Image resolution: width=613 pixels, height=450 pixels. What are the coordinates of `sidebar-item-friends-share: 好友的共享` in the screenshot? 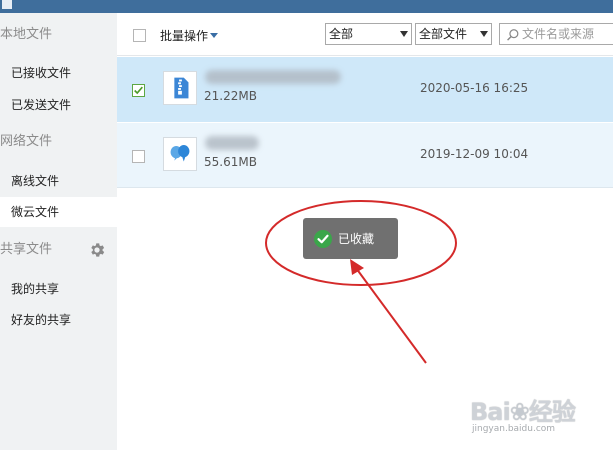 It's located at (58, 320).